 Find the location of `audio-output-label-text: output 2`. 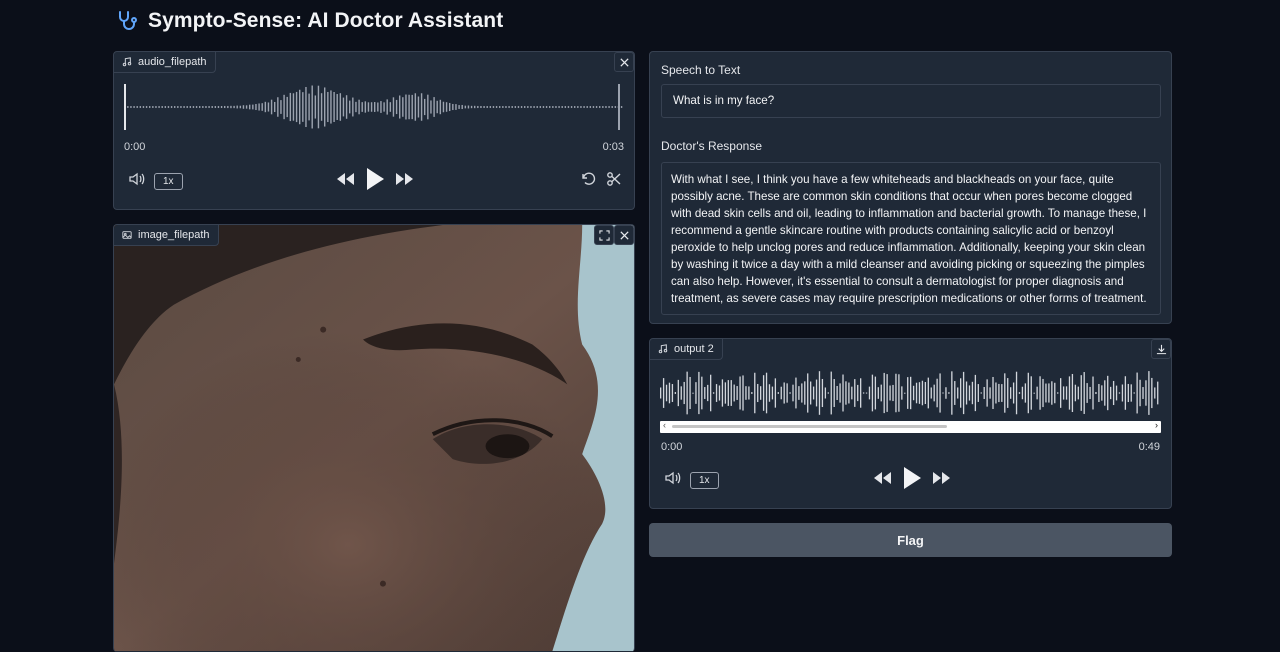

audio-output-label-text: output 2 is located at coordinates (694, 349).